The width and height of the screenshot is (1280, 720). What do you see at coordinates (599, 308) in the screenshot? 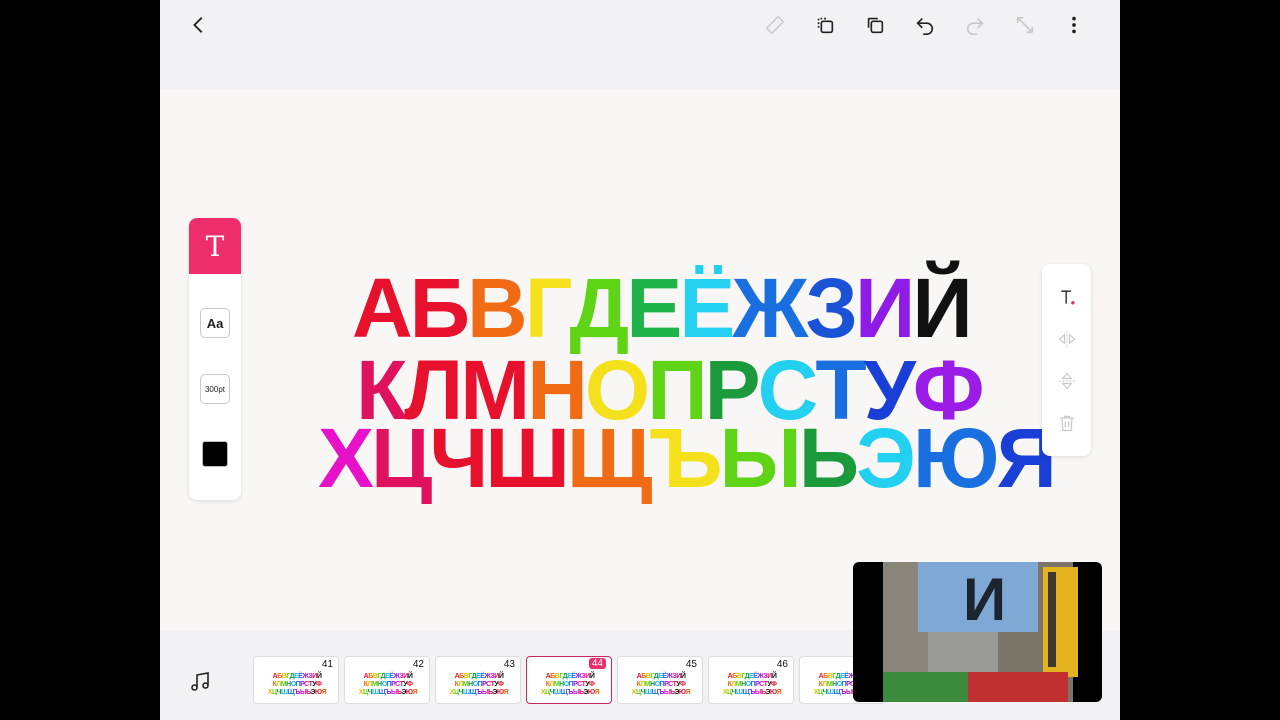
I see `alphabet-letter: Д` at bounding box center [599, 308].